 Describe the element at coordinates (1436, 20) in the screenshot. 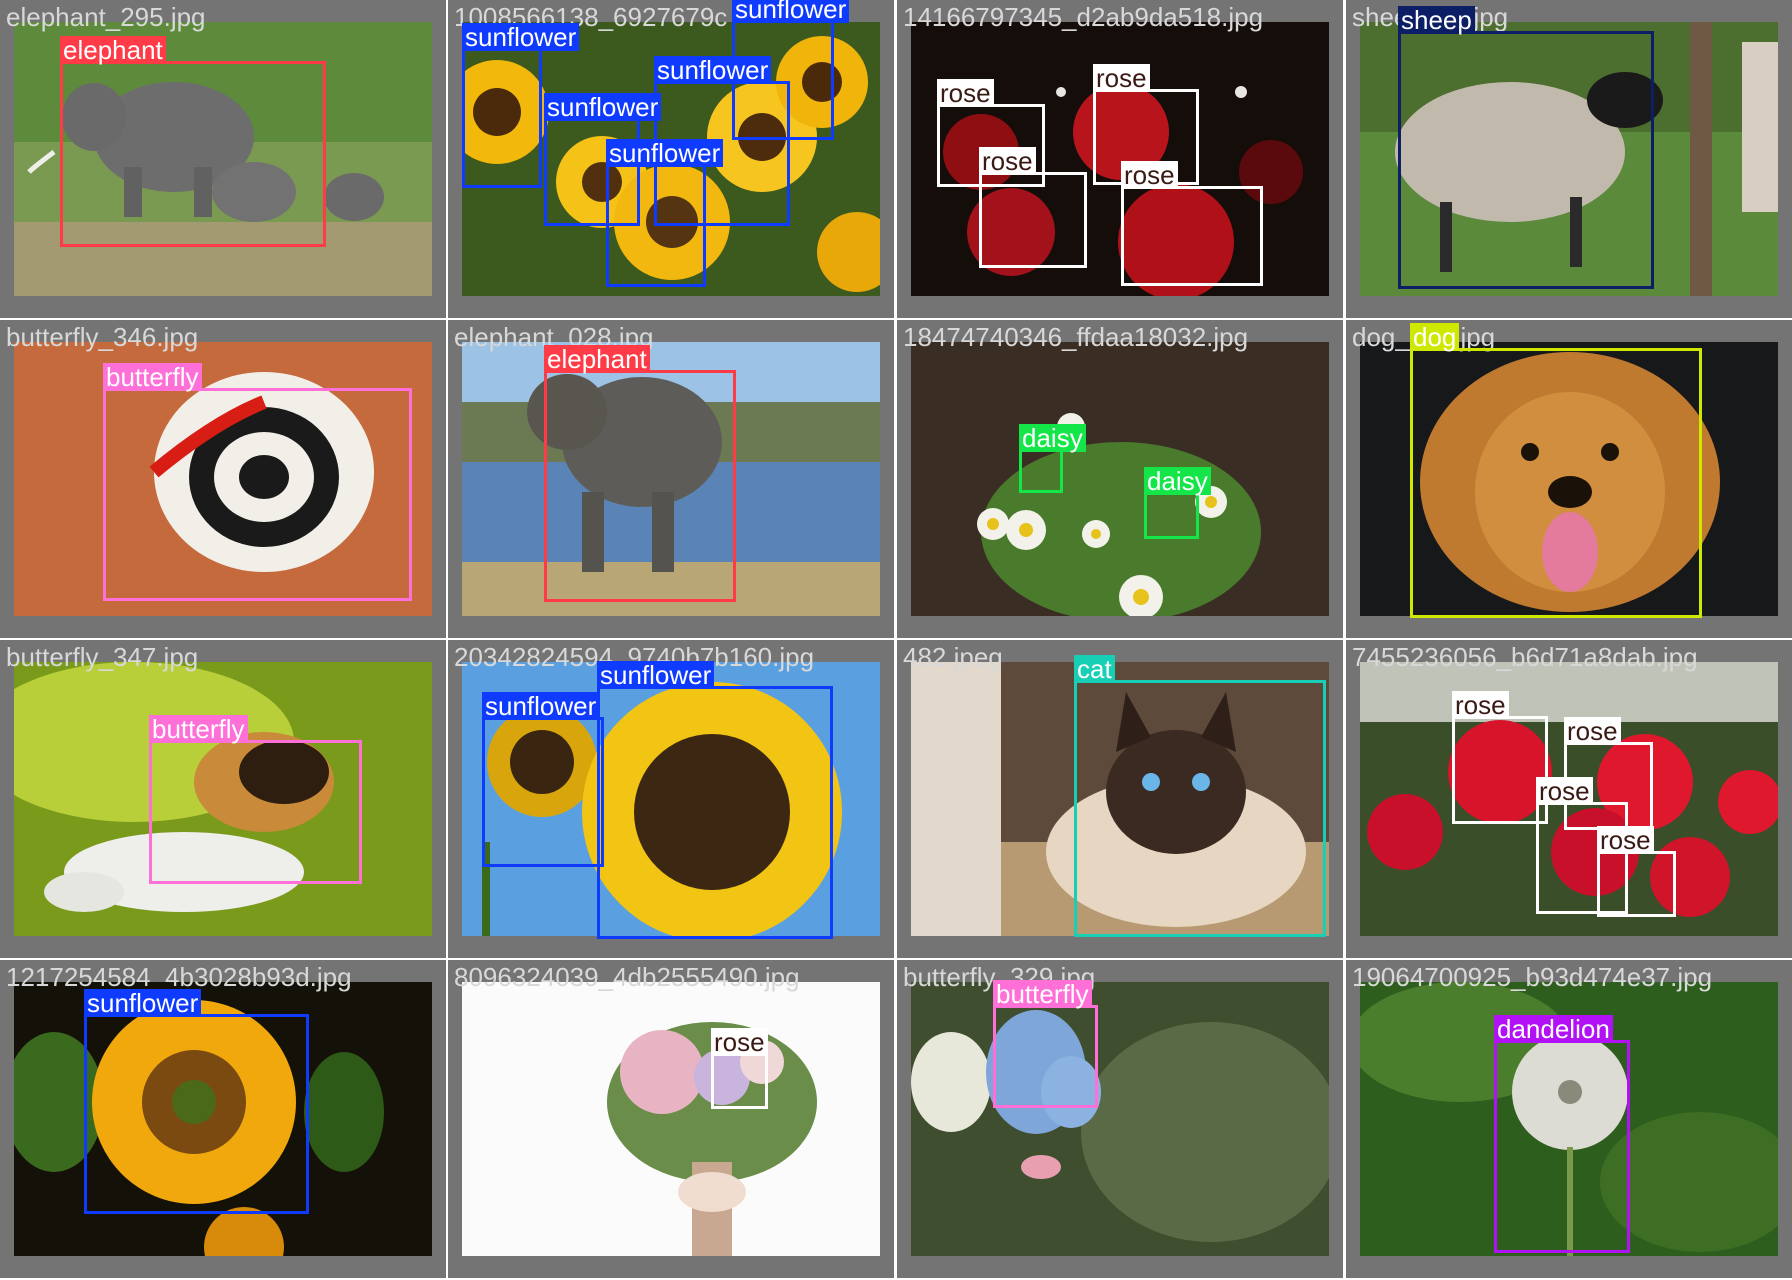

I see `detection-label: sheep` at that location.